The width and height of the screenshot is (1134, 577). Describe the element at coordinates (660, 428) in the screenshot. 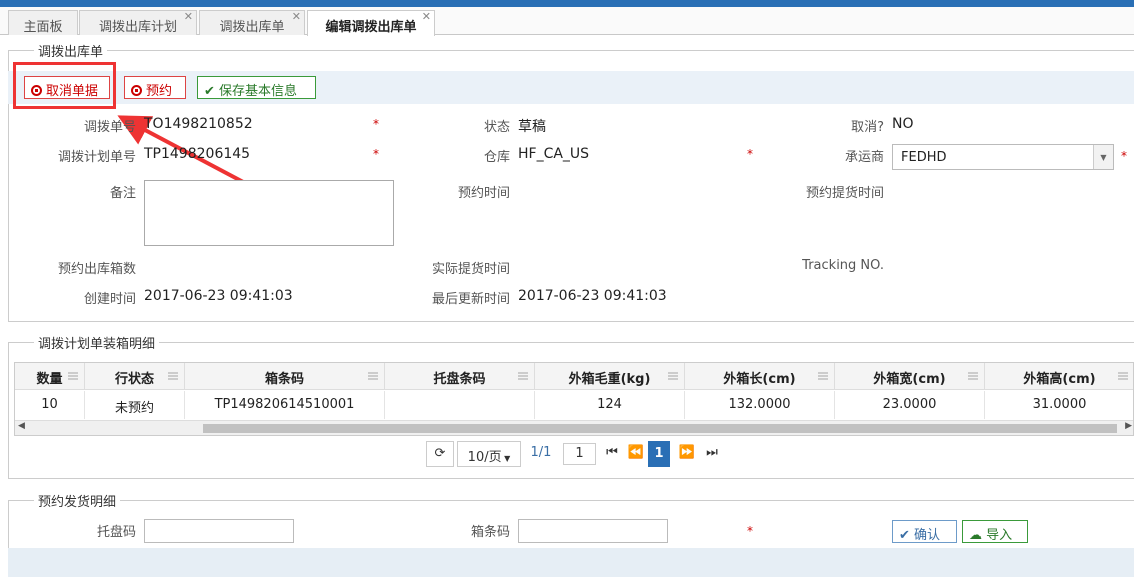

I see `scrollbar-thumb` at that location.